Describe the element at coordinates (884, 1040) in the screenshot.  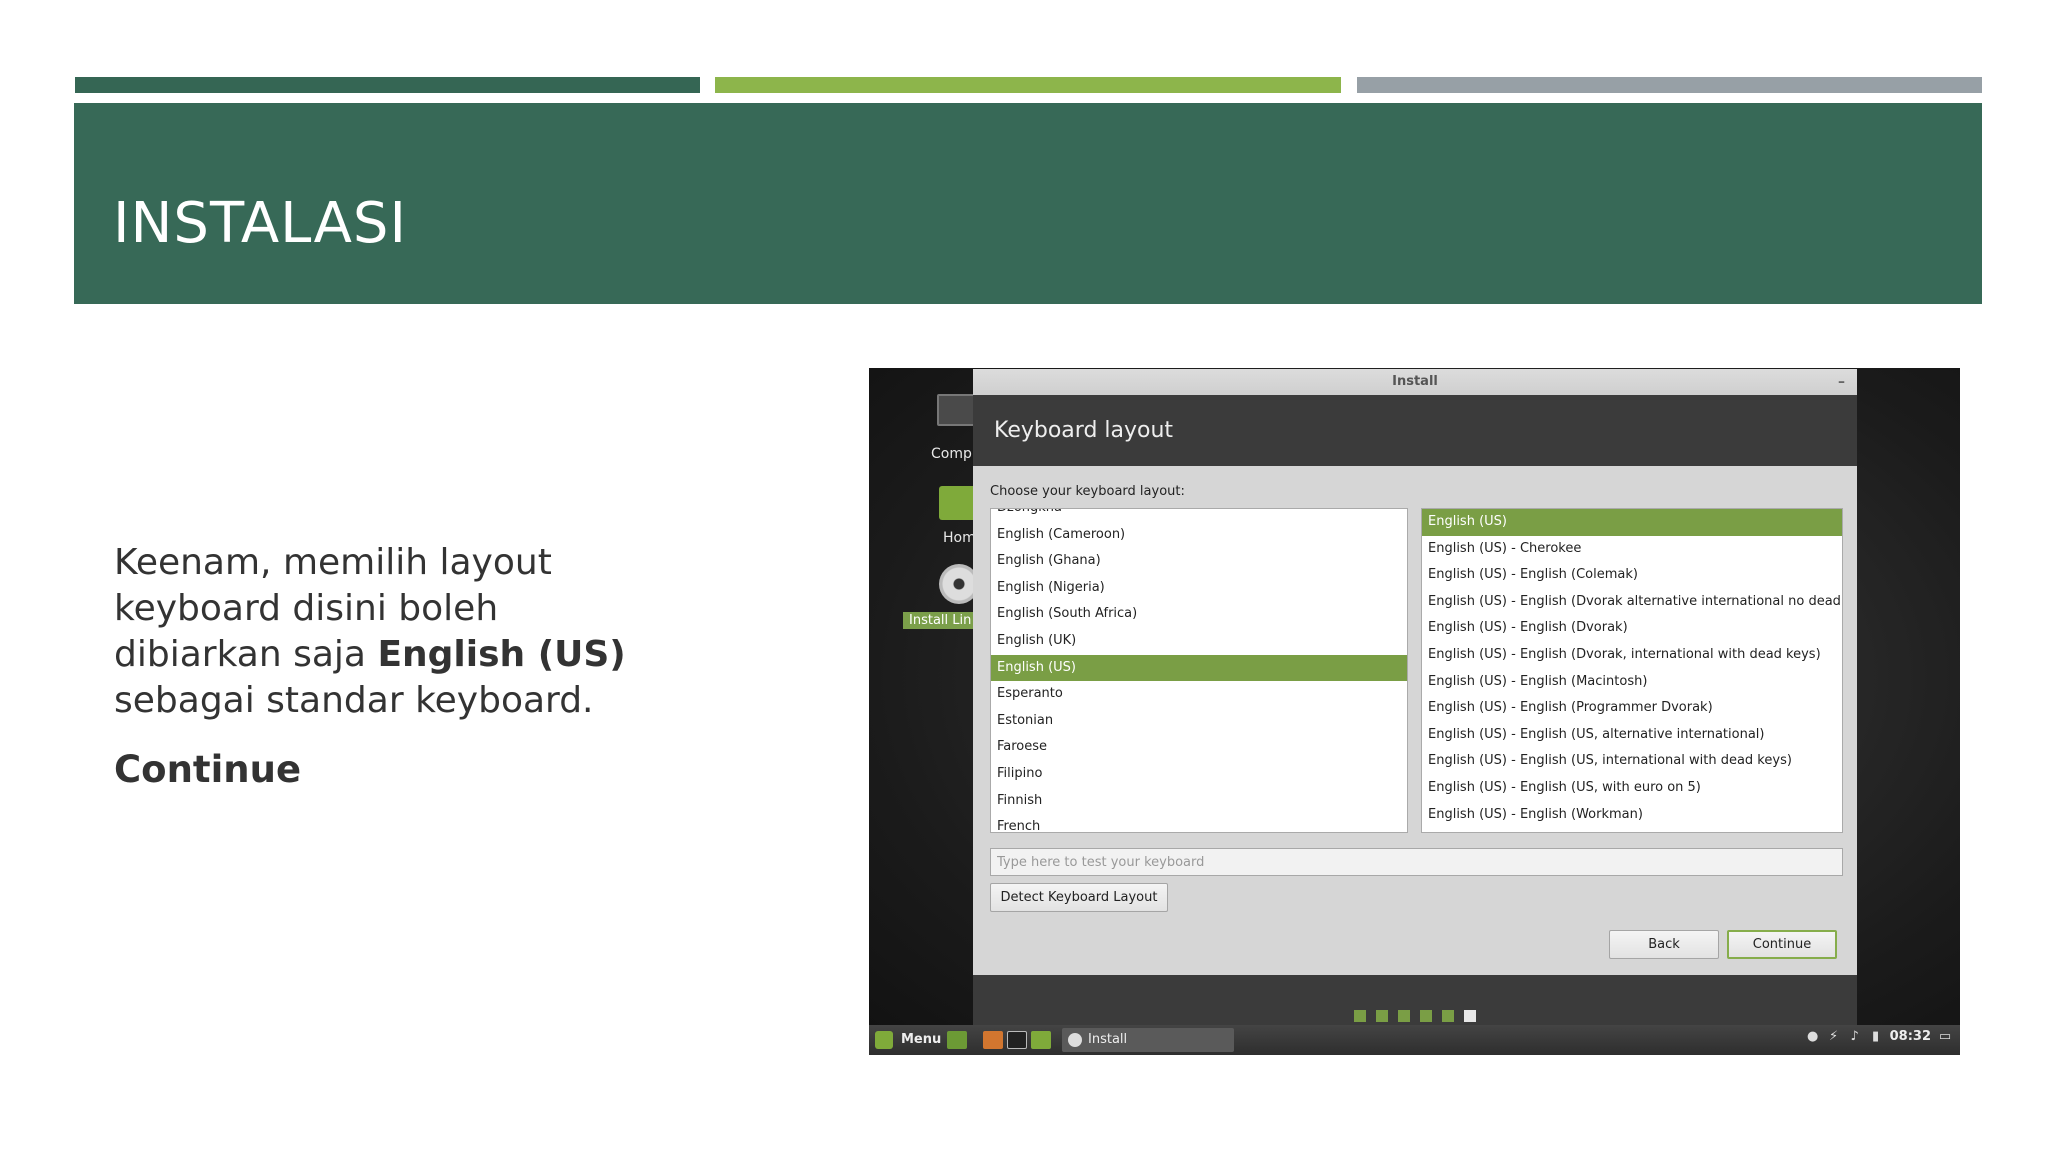
I see `mint-menu-icon` at that location.